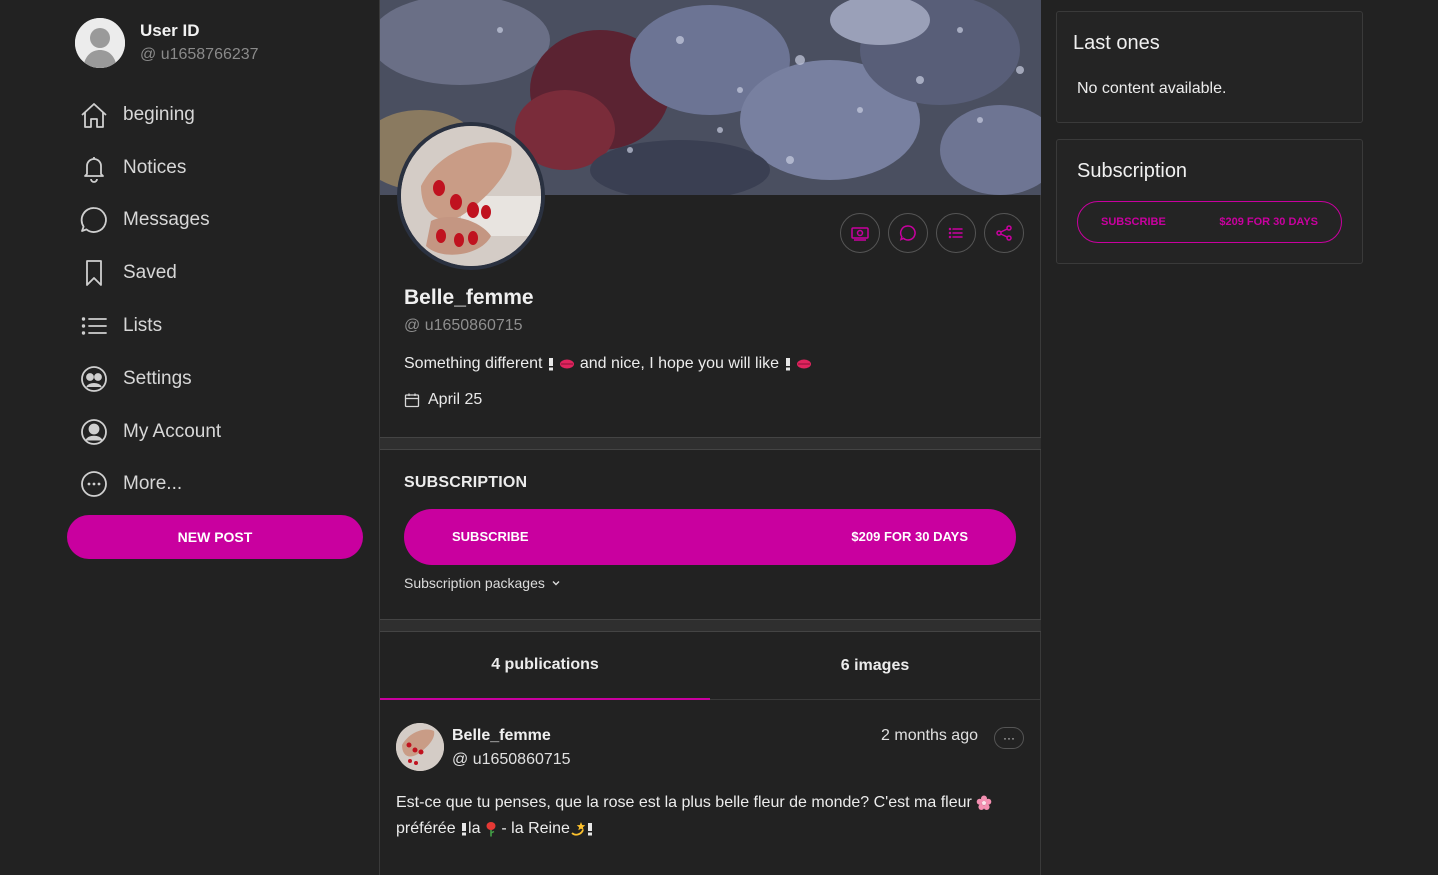 The width and height of the screenshot is (1438, 875). I want to click on chat-icon, so click(908, 233).